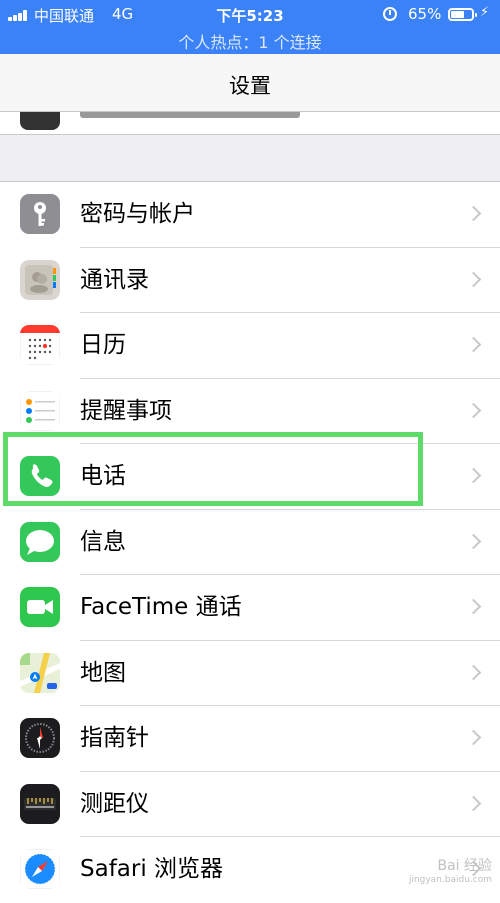  I want to click on alarm-icon, so click(390, 14).